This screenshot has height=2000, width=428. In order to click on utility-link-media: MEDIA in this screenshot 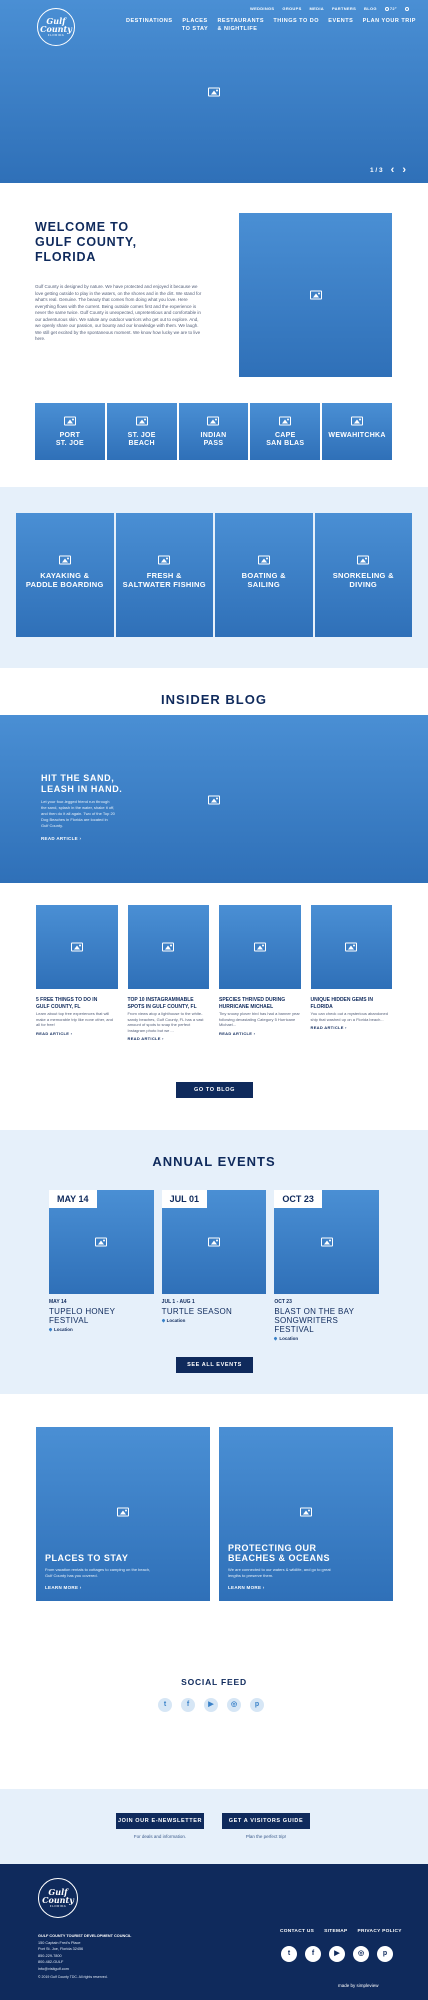, I will do `click(317, 8)`.